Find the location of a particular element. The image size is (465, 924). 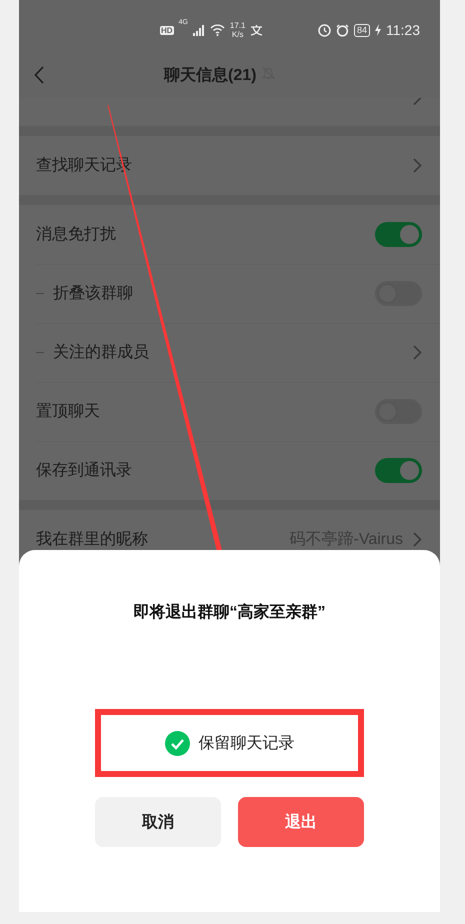

settings-row: 保存到通讯录 is located at coordinates (229, 470).